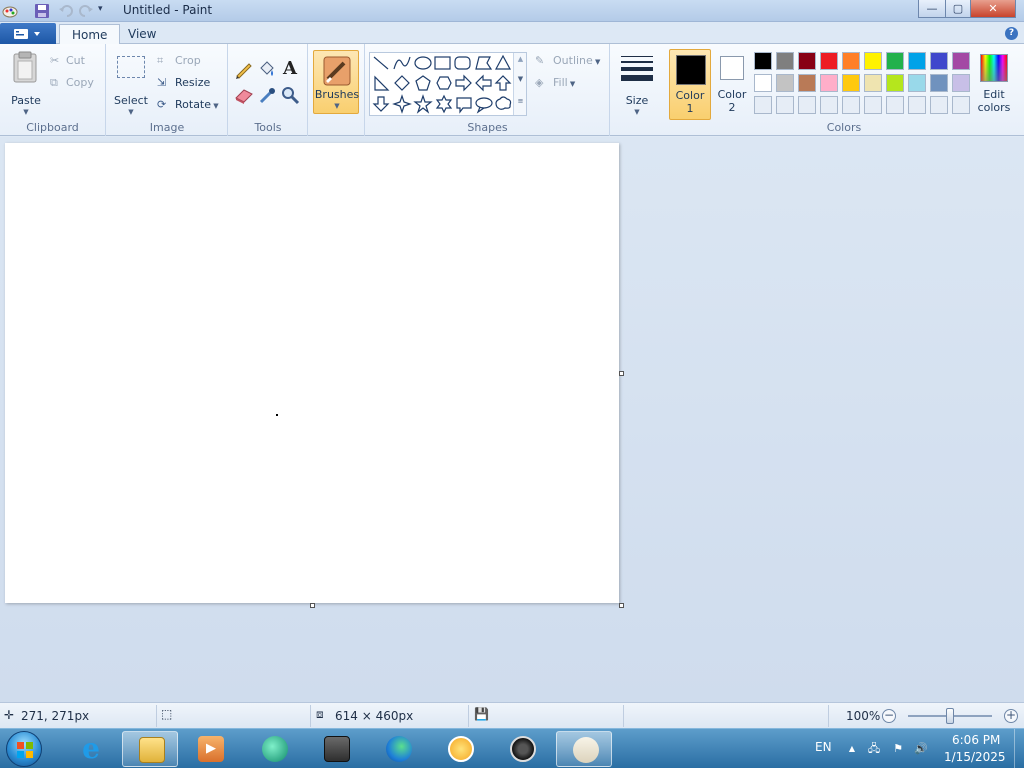 The image size is (1024, 768). I want to click on network-icon: 🖧, so click(874, 749).